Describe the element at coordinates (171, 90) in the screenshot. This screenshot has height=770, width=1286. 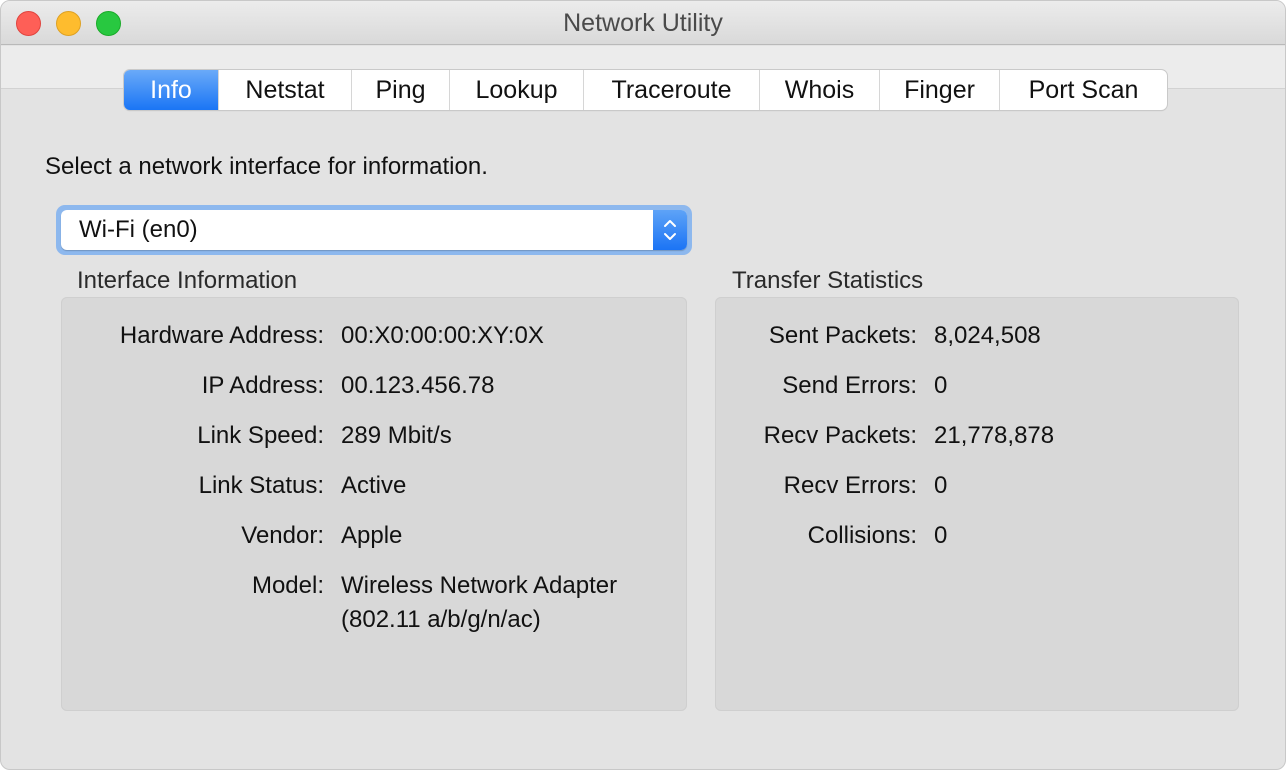
I see `tab-info: Info` at that location.